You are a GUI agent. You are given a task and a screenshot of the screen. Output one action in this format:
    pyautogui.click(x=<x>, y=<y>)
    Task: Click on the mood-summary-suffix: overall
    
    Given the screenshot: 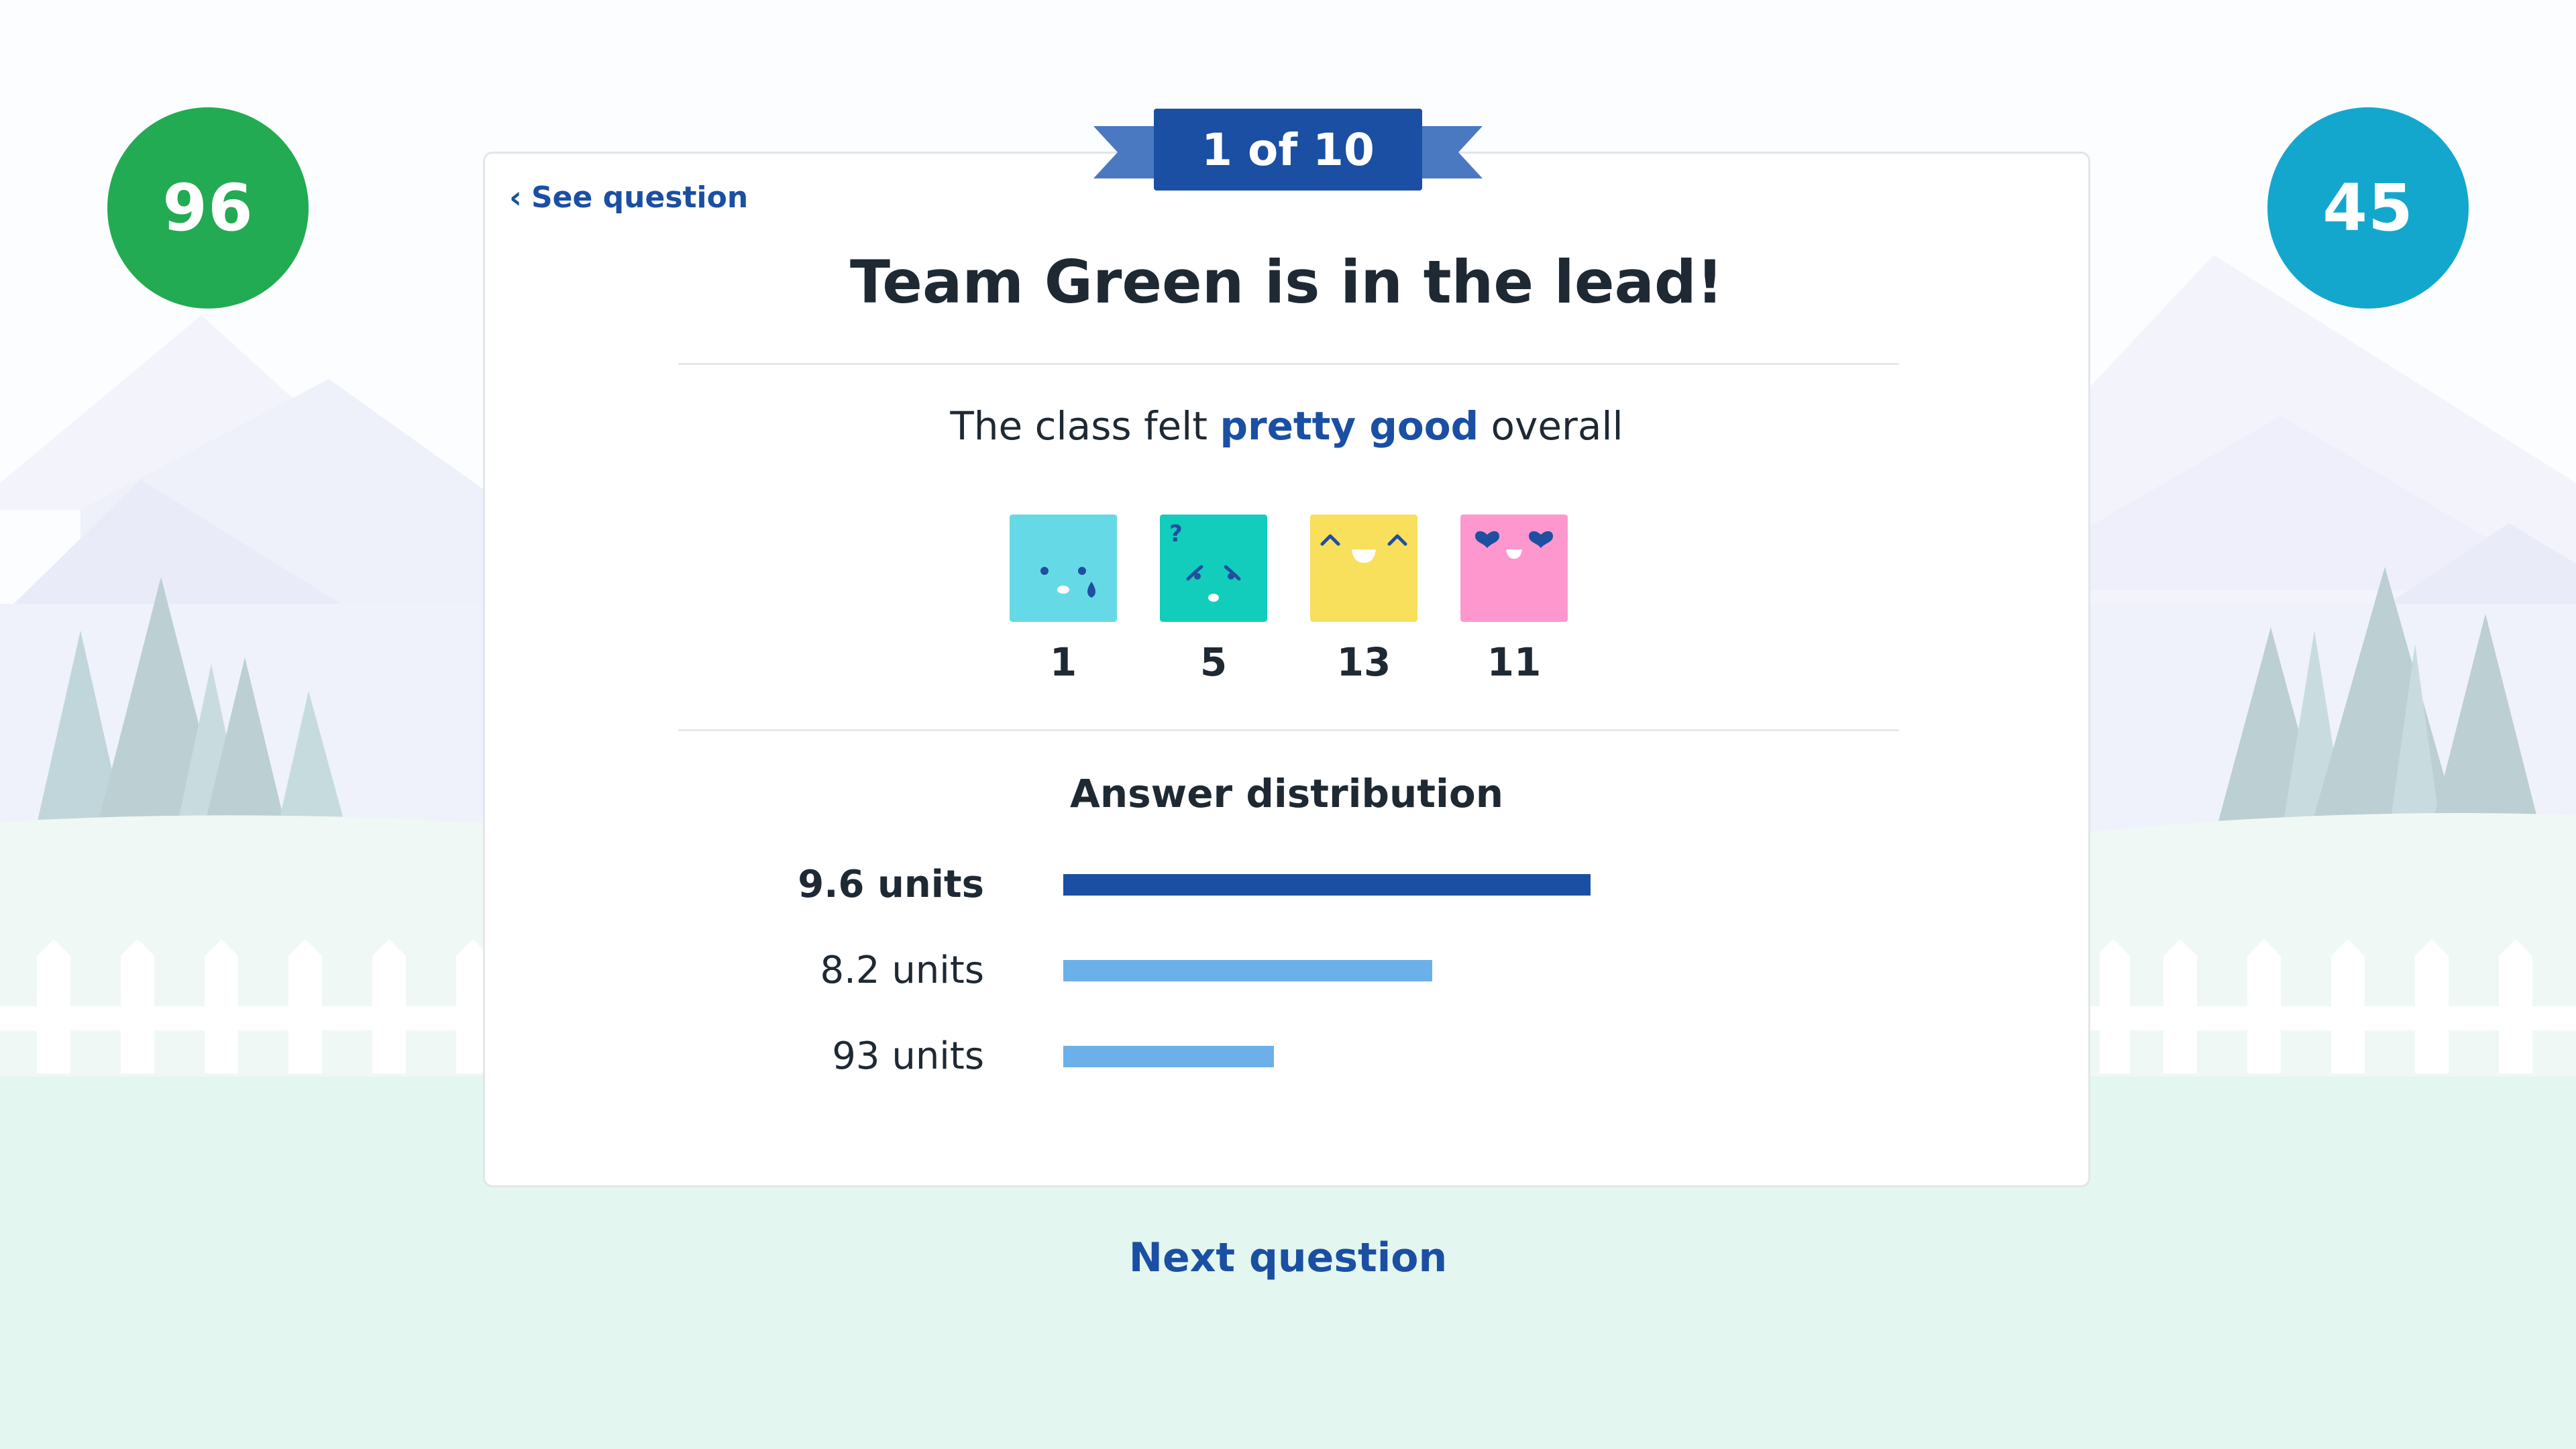 What is the action you would take?
    pyautogui.click(x=1551, y=426)
    